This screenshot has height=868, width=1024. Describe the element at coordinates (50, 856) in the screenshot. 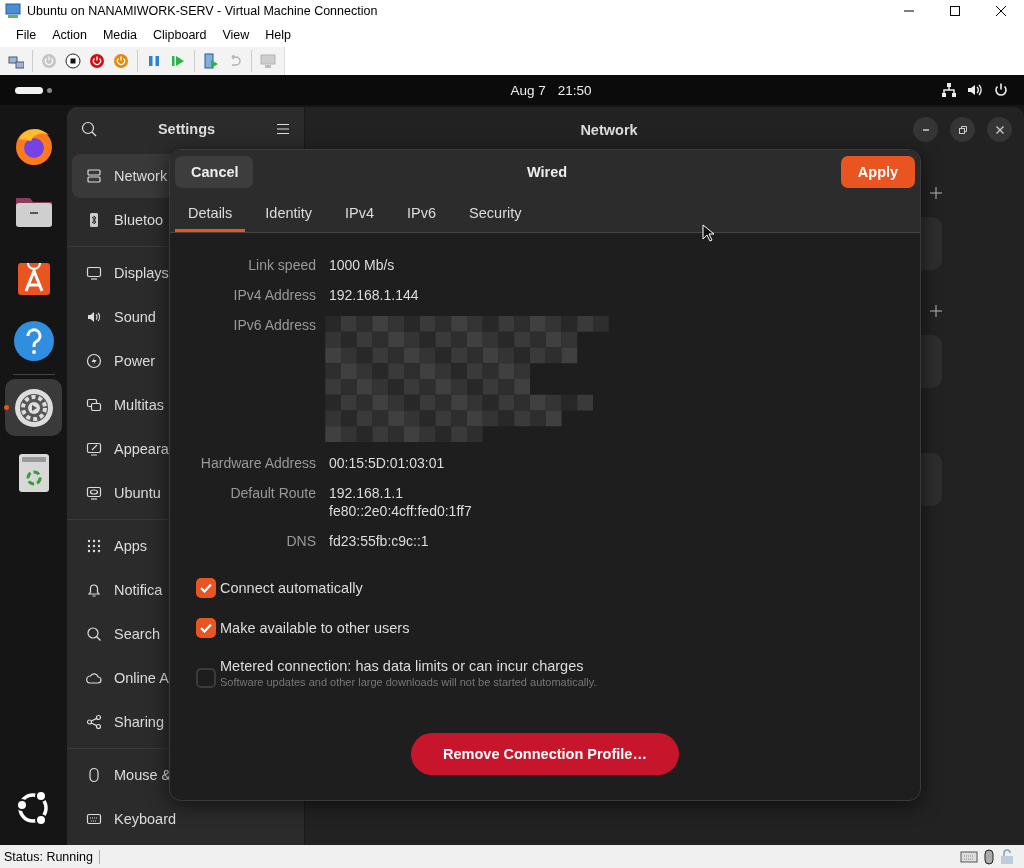

I see `status-text: Status: Running` at that location.